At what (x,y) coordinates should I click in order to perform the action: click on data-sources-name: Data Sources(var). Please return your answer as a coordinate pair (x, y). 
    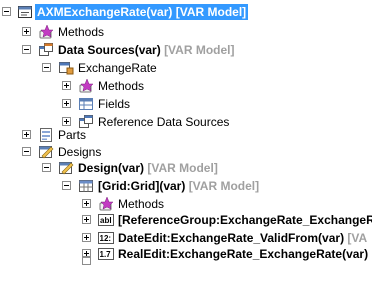
    Looking at the image, I should click on (109, 50).